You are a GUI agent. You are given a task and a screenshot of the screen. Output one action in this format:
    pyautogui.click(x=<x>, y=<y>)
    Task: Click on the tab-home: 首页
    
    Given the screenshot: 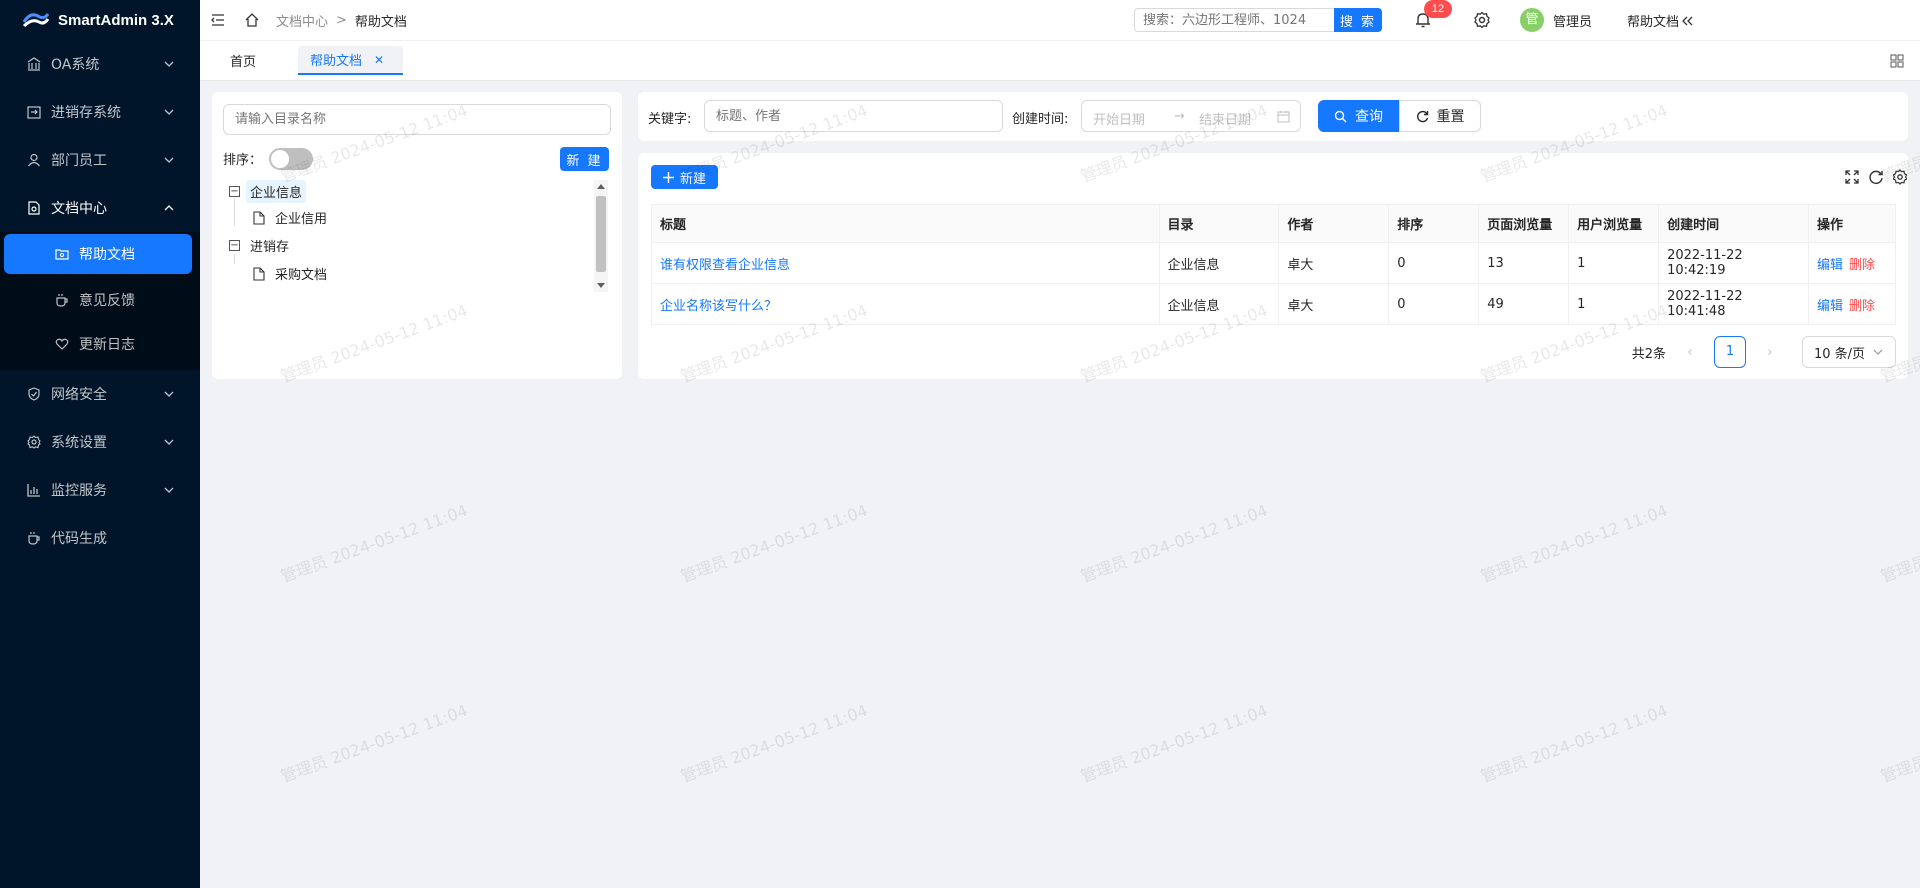 What is the action you would take?
    pyautogui.click(x=243, y=60)
    